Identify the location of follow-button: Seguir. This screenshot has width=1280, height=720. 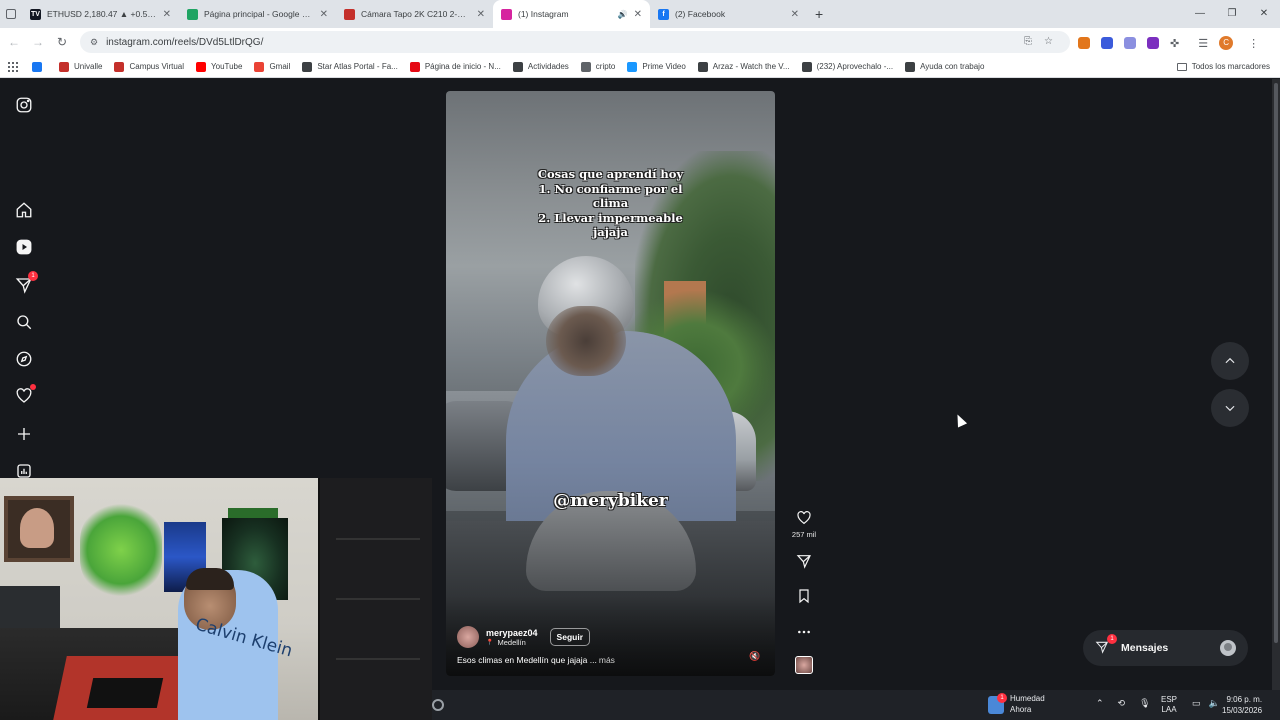
(569, 637).